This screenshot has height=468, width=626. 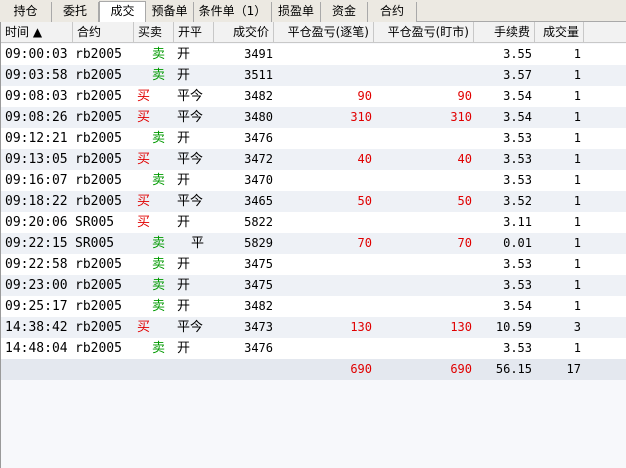 What do you see at coordinates (464, 96) in the screenshot?
I see `cell-pnl-mtm: 90` at bounding box center [464, 96].